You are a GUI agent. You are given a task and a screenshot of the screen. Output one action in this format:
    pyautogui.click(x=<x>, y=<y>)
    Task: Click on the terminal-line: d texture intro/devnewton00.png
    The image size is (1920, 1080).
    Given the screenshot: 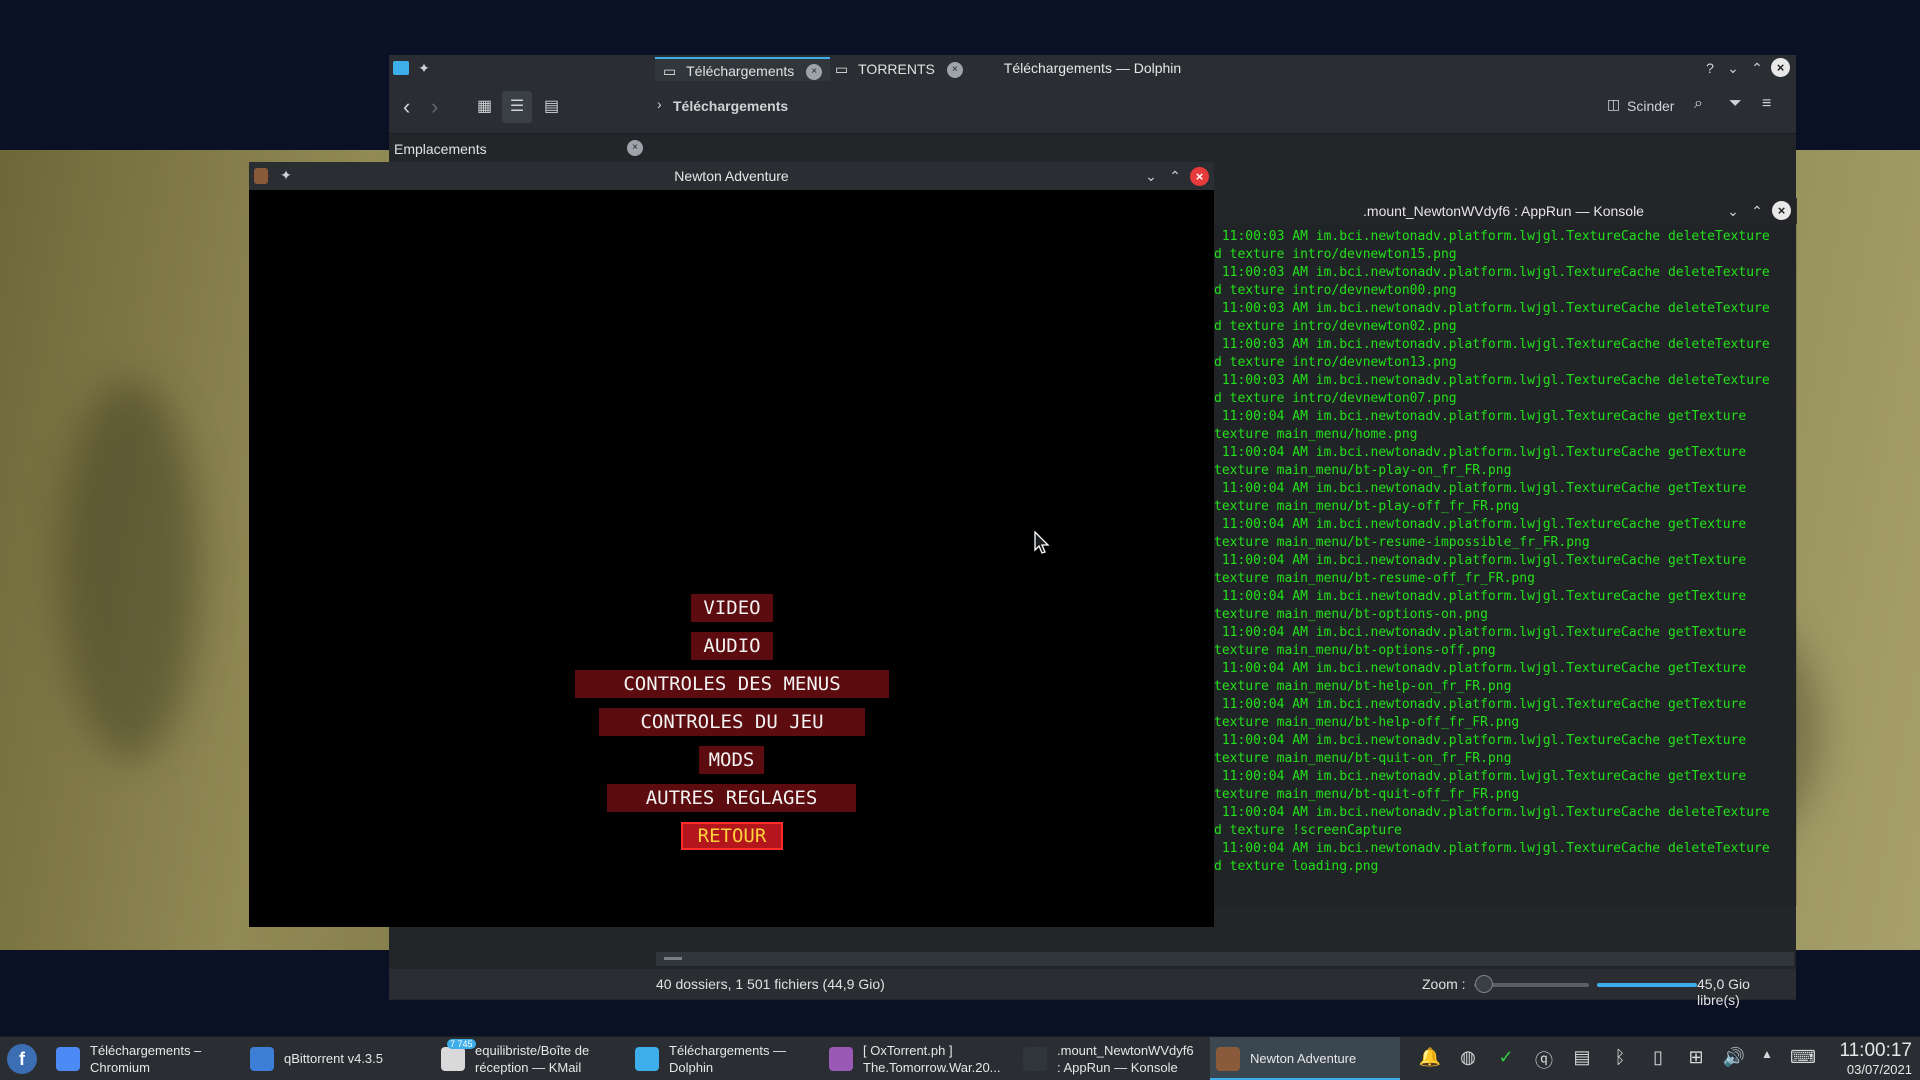 What is the action you would take?
    pyautogui.click(x=1335, y=290)
    